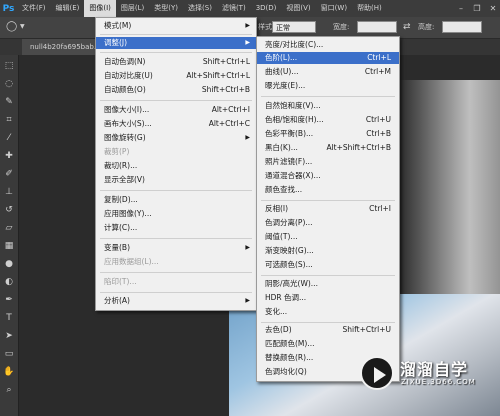  I want to click on path-select-icon: ➤, so click(9, 336).